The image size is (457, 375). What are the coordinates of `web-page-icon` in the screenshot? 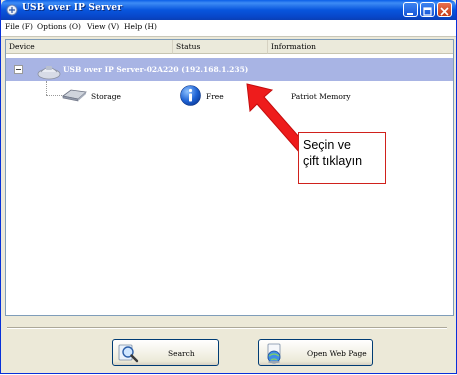 It's located at (274, 353).